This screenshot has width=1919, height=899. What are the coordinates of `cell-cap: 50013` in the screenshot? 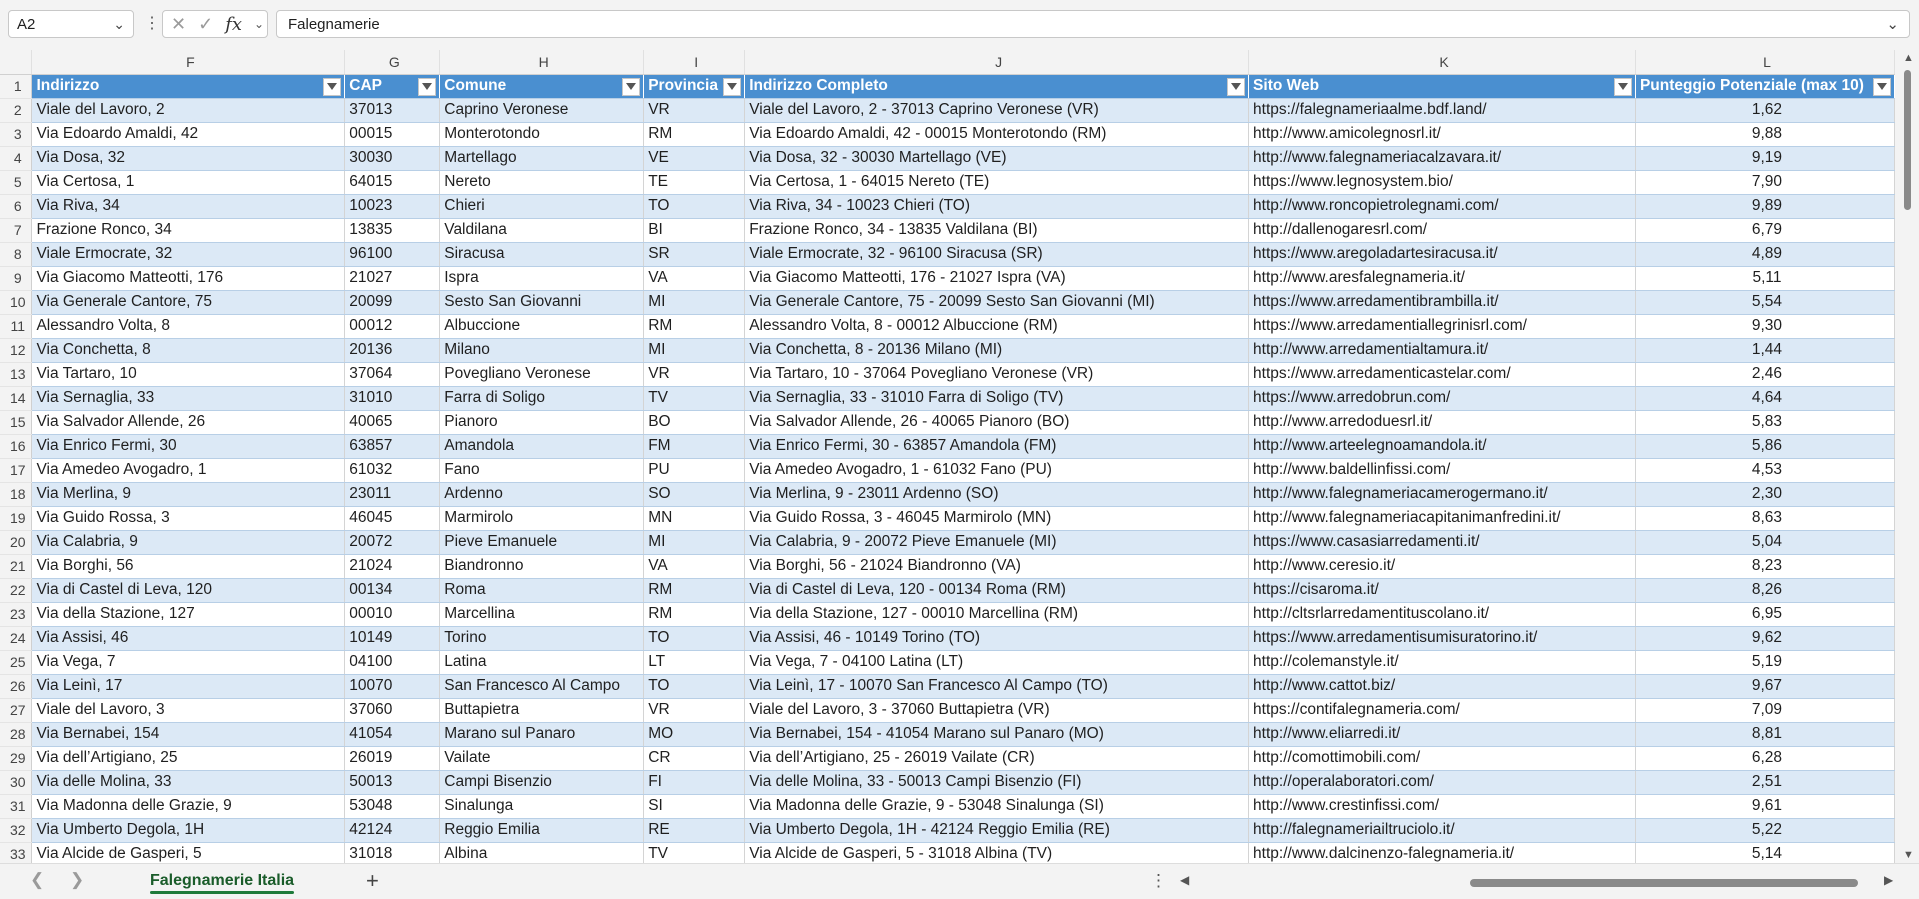 It's located at (392, 782).